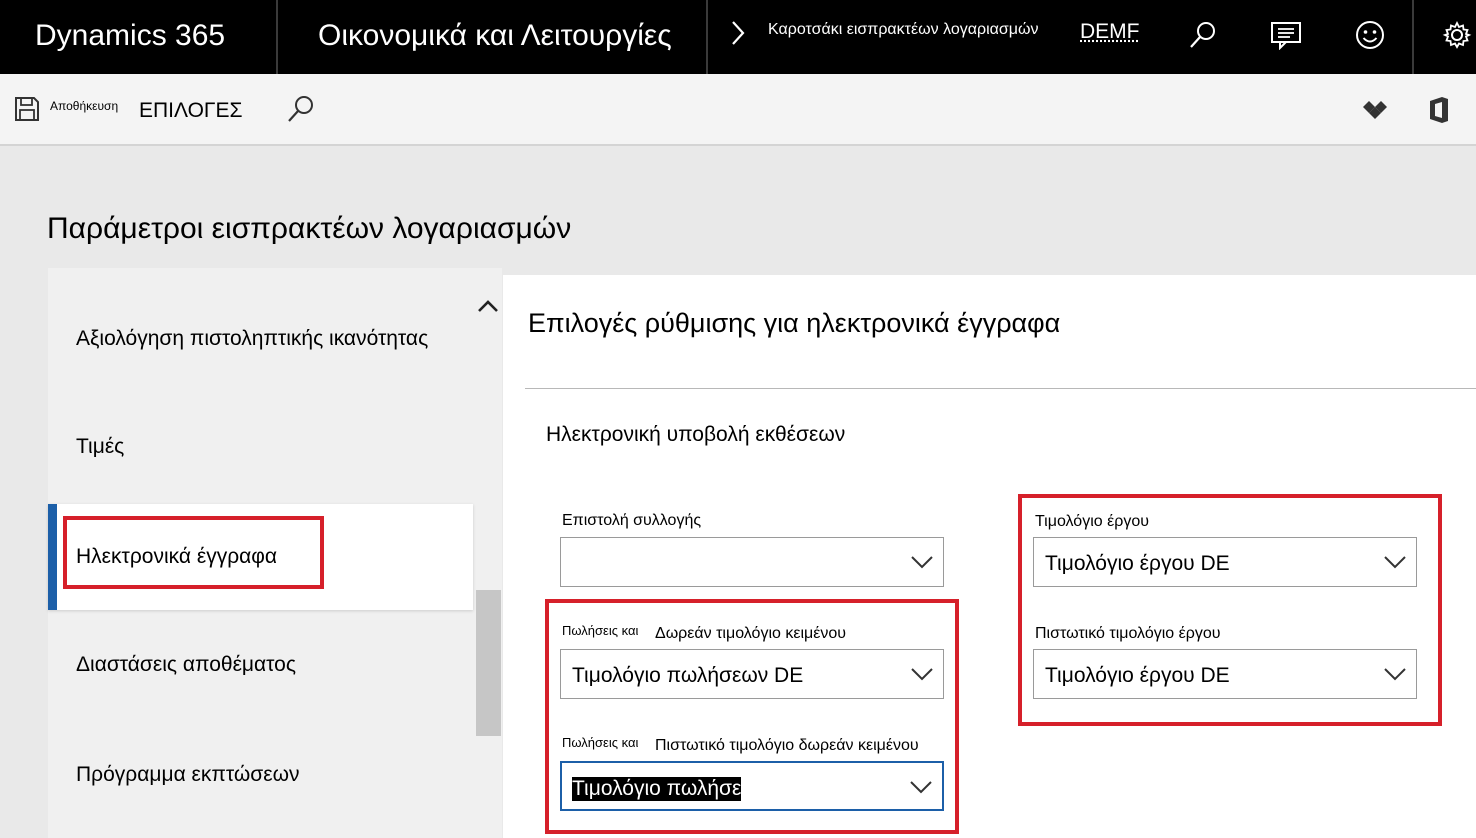 The width and height of the screenshot is (1476, 838). I want to click on project-invoice-value: Τιμολόγιο έργου DE, so click(1137, 563).